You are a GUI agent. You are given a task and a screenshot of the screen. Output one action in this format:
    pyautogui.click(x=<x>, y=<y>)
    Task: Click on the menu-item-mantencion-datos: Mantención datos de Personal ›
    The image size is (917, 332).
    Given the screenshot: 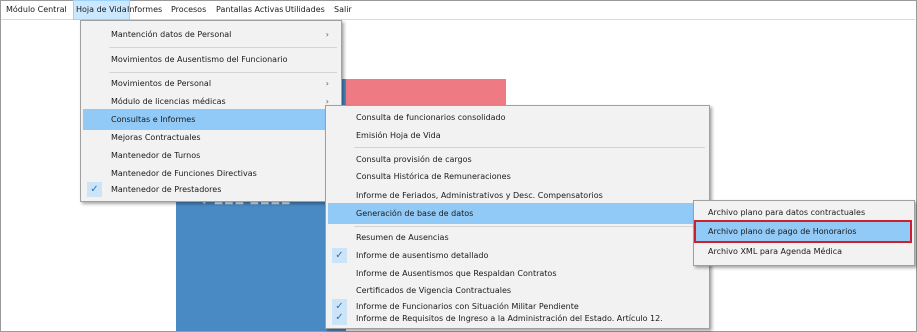 What is the action you would take?
    pyautogui.click(x=211, y=34)
    